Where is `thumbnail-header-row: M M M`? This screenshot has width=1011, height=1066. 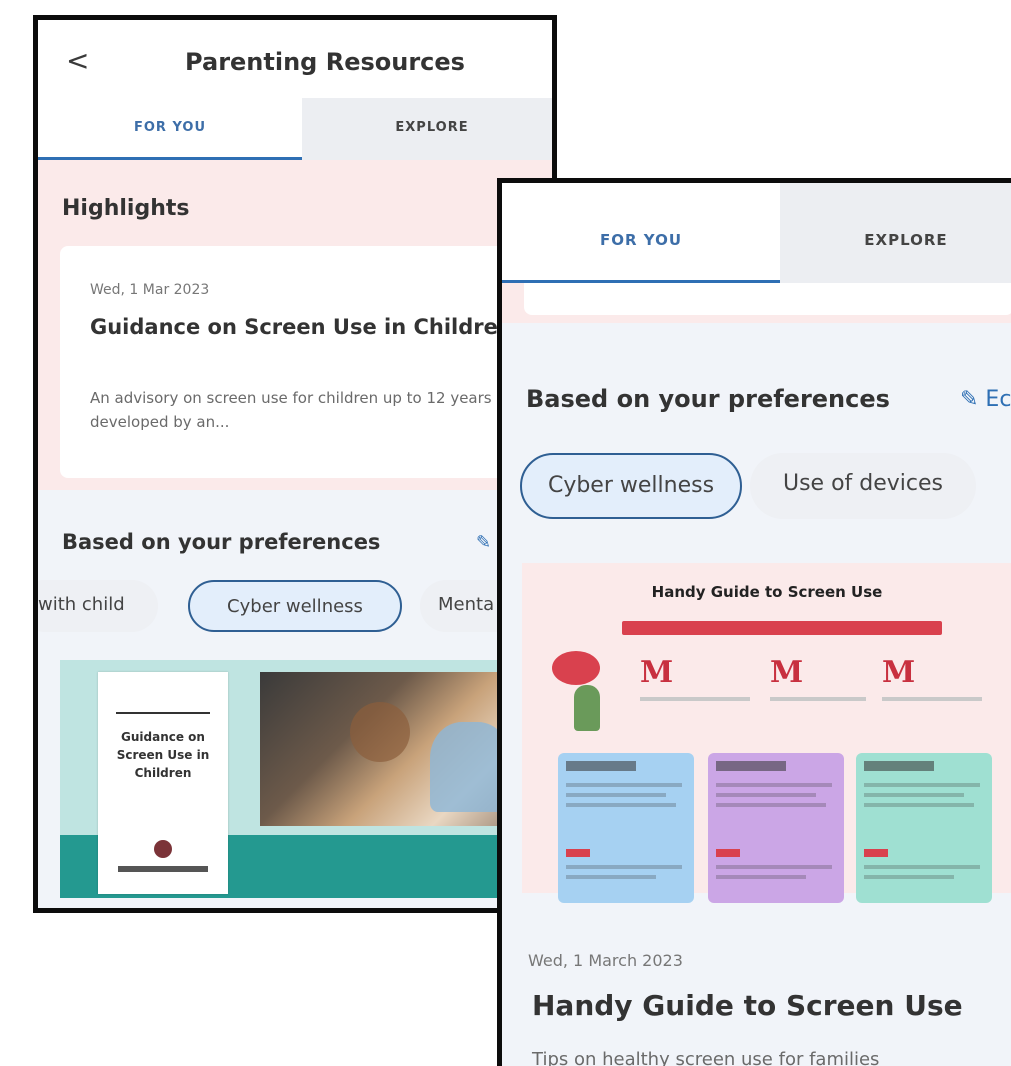
thumbnail-header-row: M M M is located at coordinates (772, 689).